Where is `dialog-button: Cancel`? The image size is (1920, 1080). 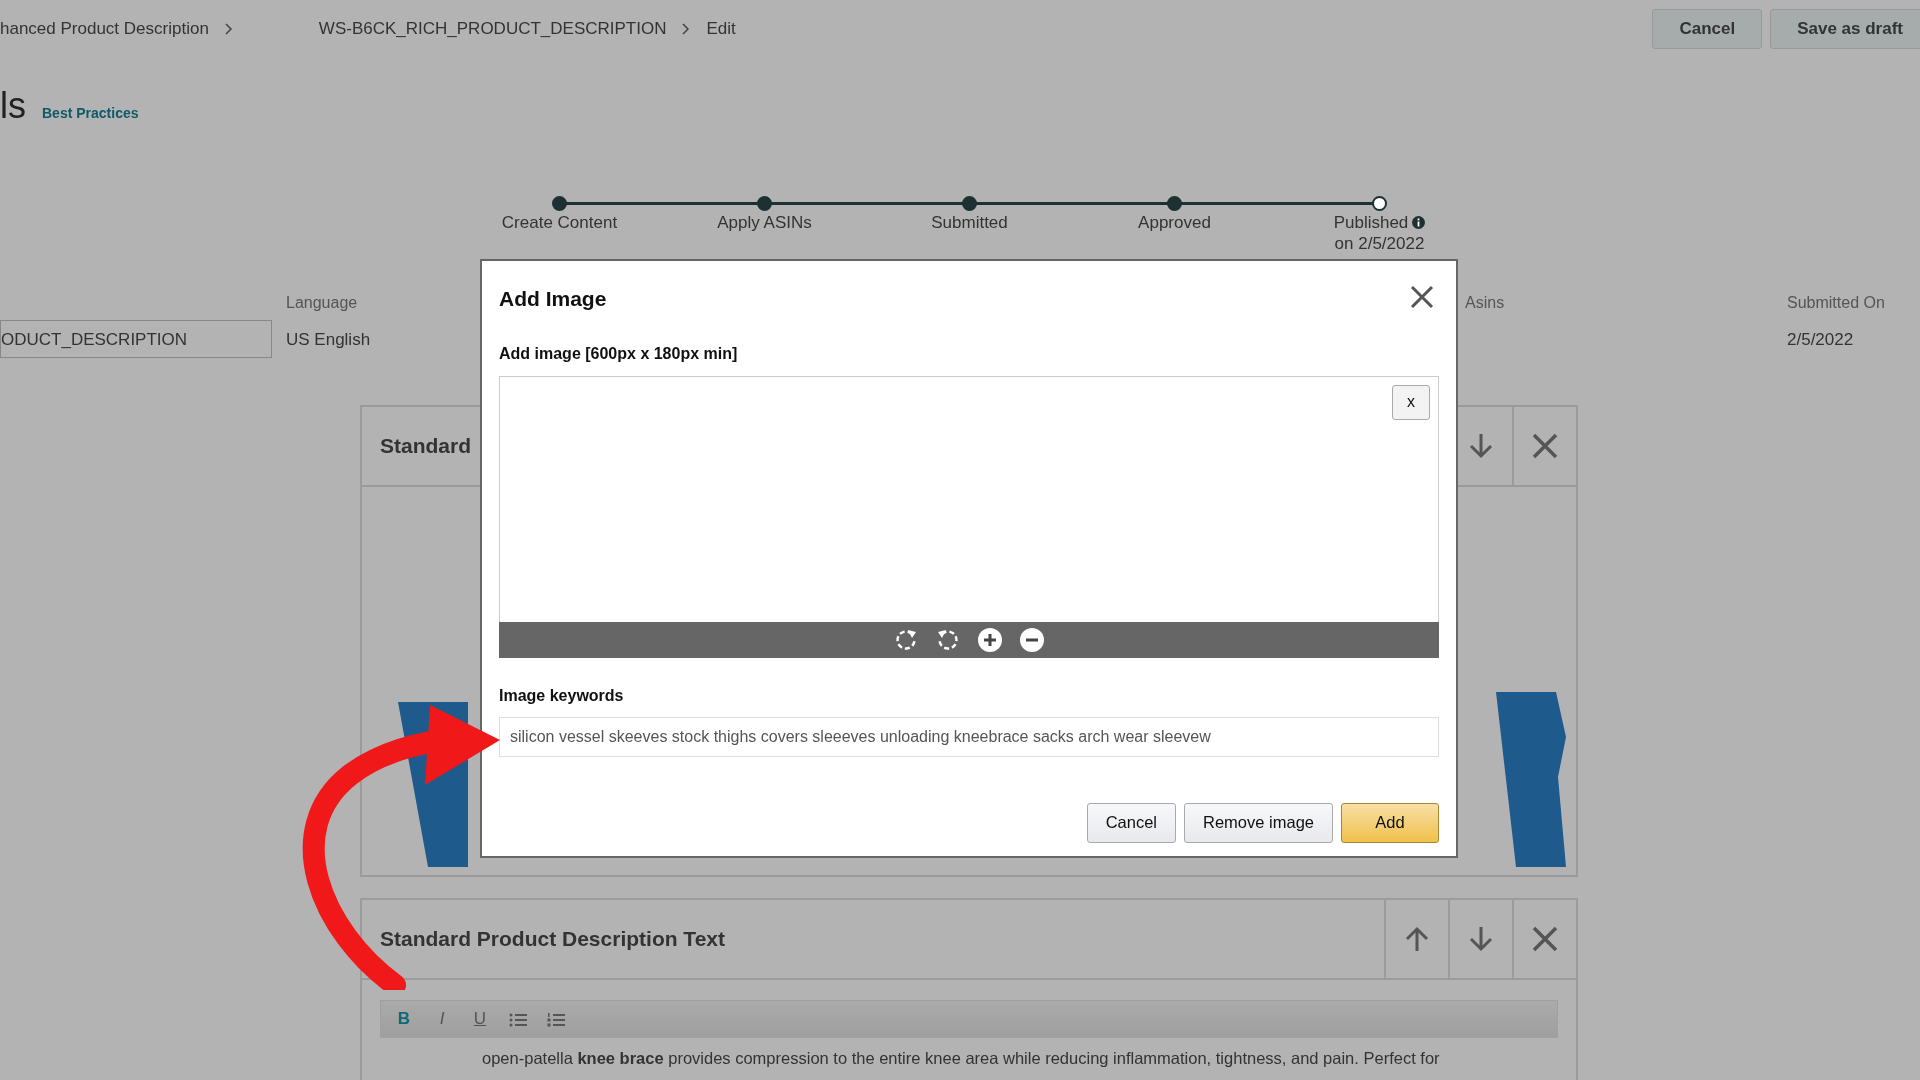
dialog-button: Cancel is located at coordinates (1131, 822).